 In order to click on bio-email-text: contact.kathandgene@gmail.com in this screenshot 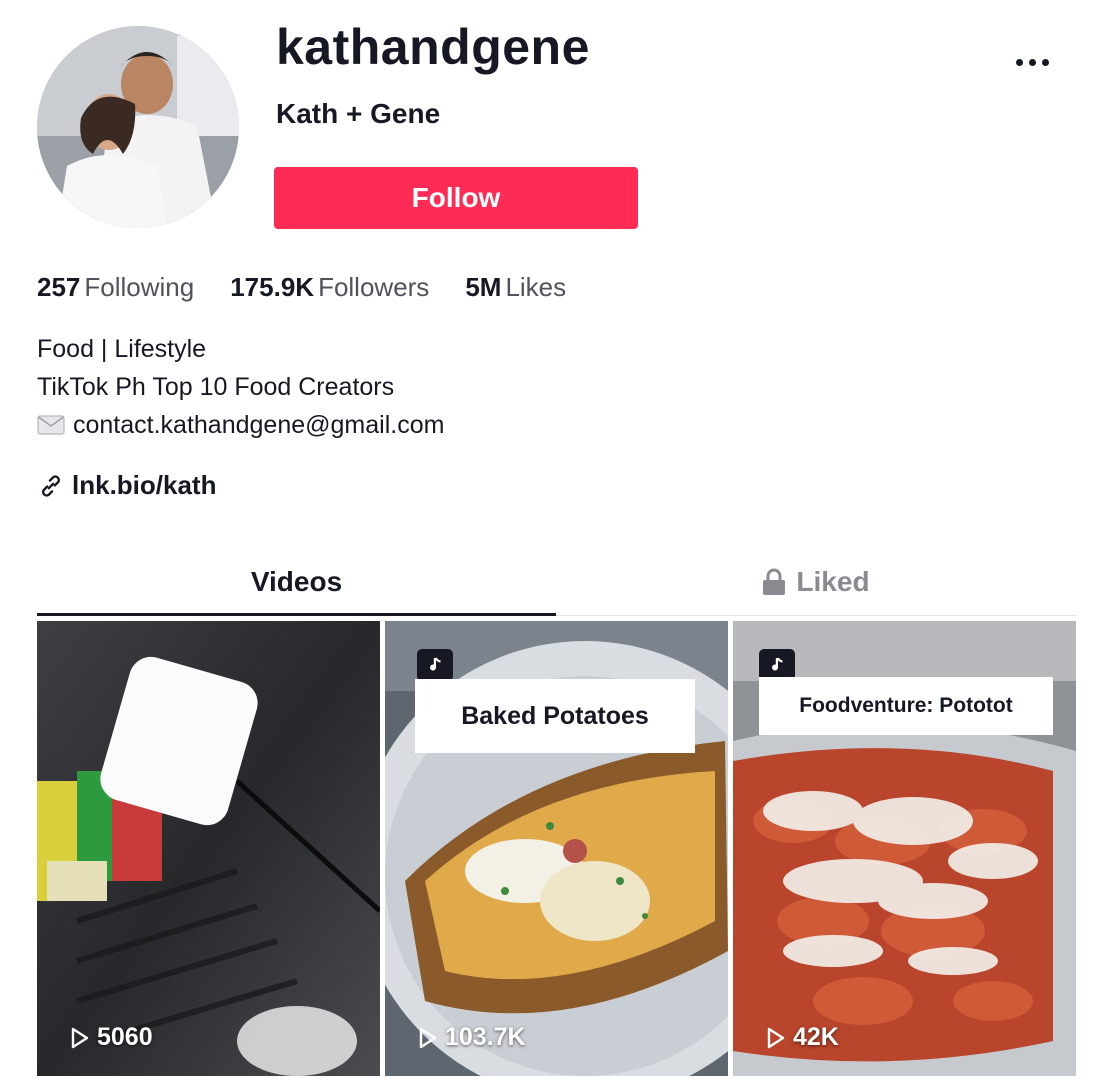, I will do `click(259, 425)`.